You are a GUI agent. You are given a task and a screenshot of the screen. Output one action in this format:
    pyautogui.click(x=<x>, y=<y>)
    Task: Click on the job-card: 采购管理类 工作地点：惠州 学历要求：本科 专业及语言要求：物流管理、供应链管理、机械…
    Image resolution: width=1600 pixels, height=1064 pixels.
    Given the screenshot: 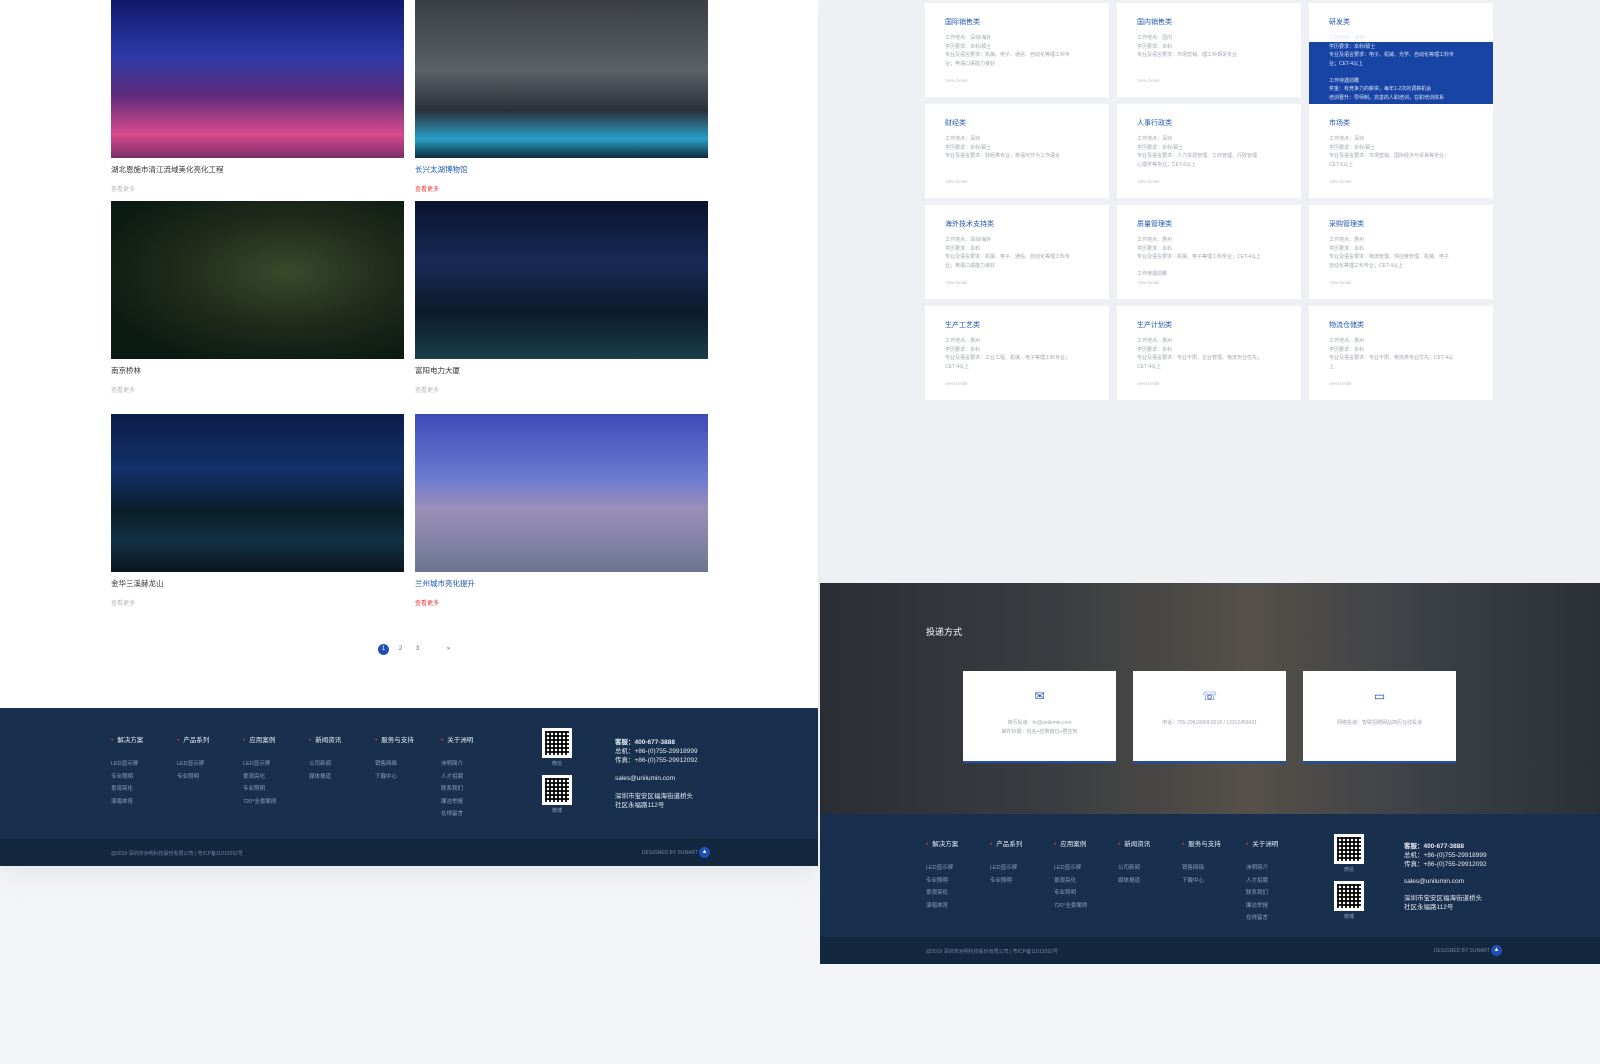 What is the action you would take?
    pyautogui.click(x=1401, y=252)
    